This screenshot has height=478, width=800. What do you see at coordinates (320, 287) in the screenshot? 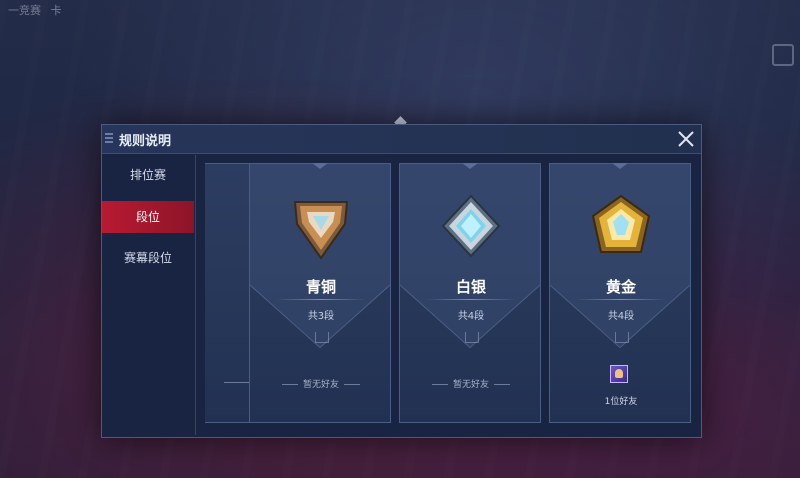
I see `rank-name: 青铜` at bounding box center [320, 287].